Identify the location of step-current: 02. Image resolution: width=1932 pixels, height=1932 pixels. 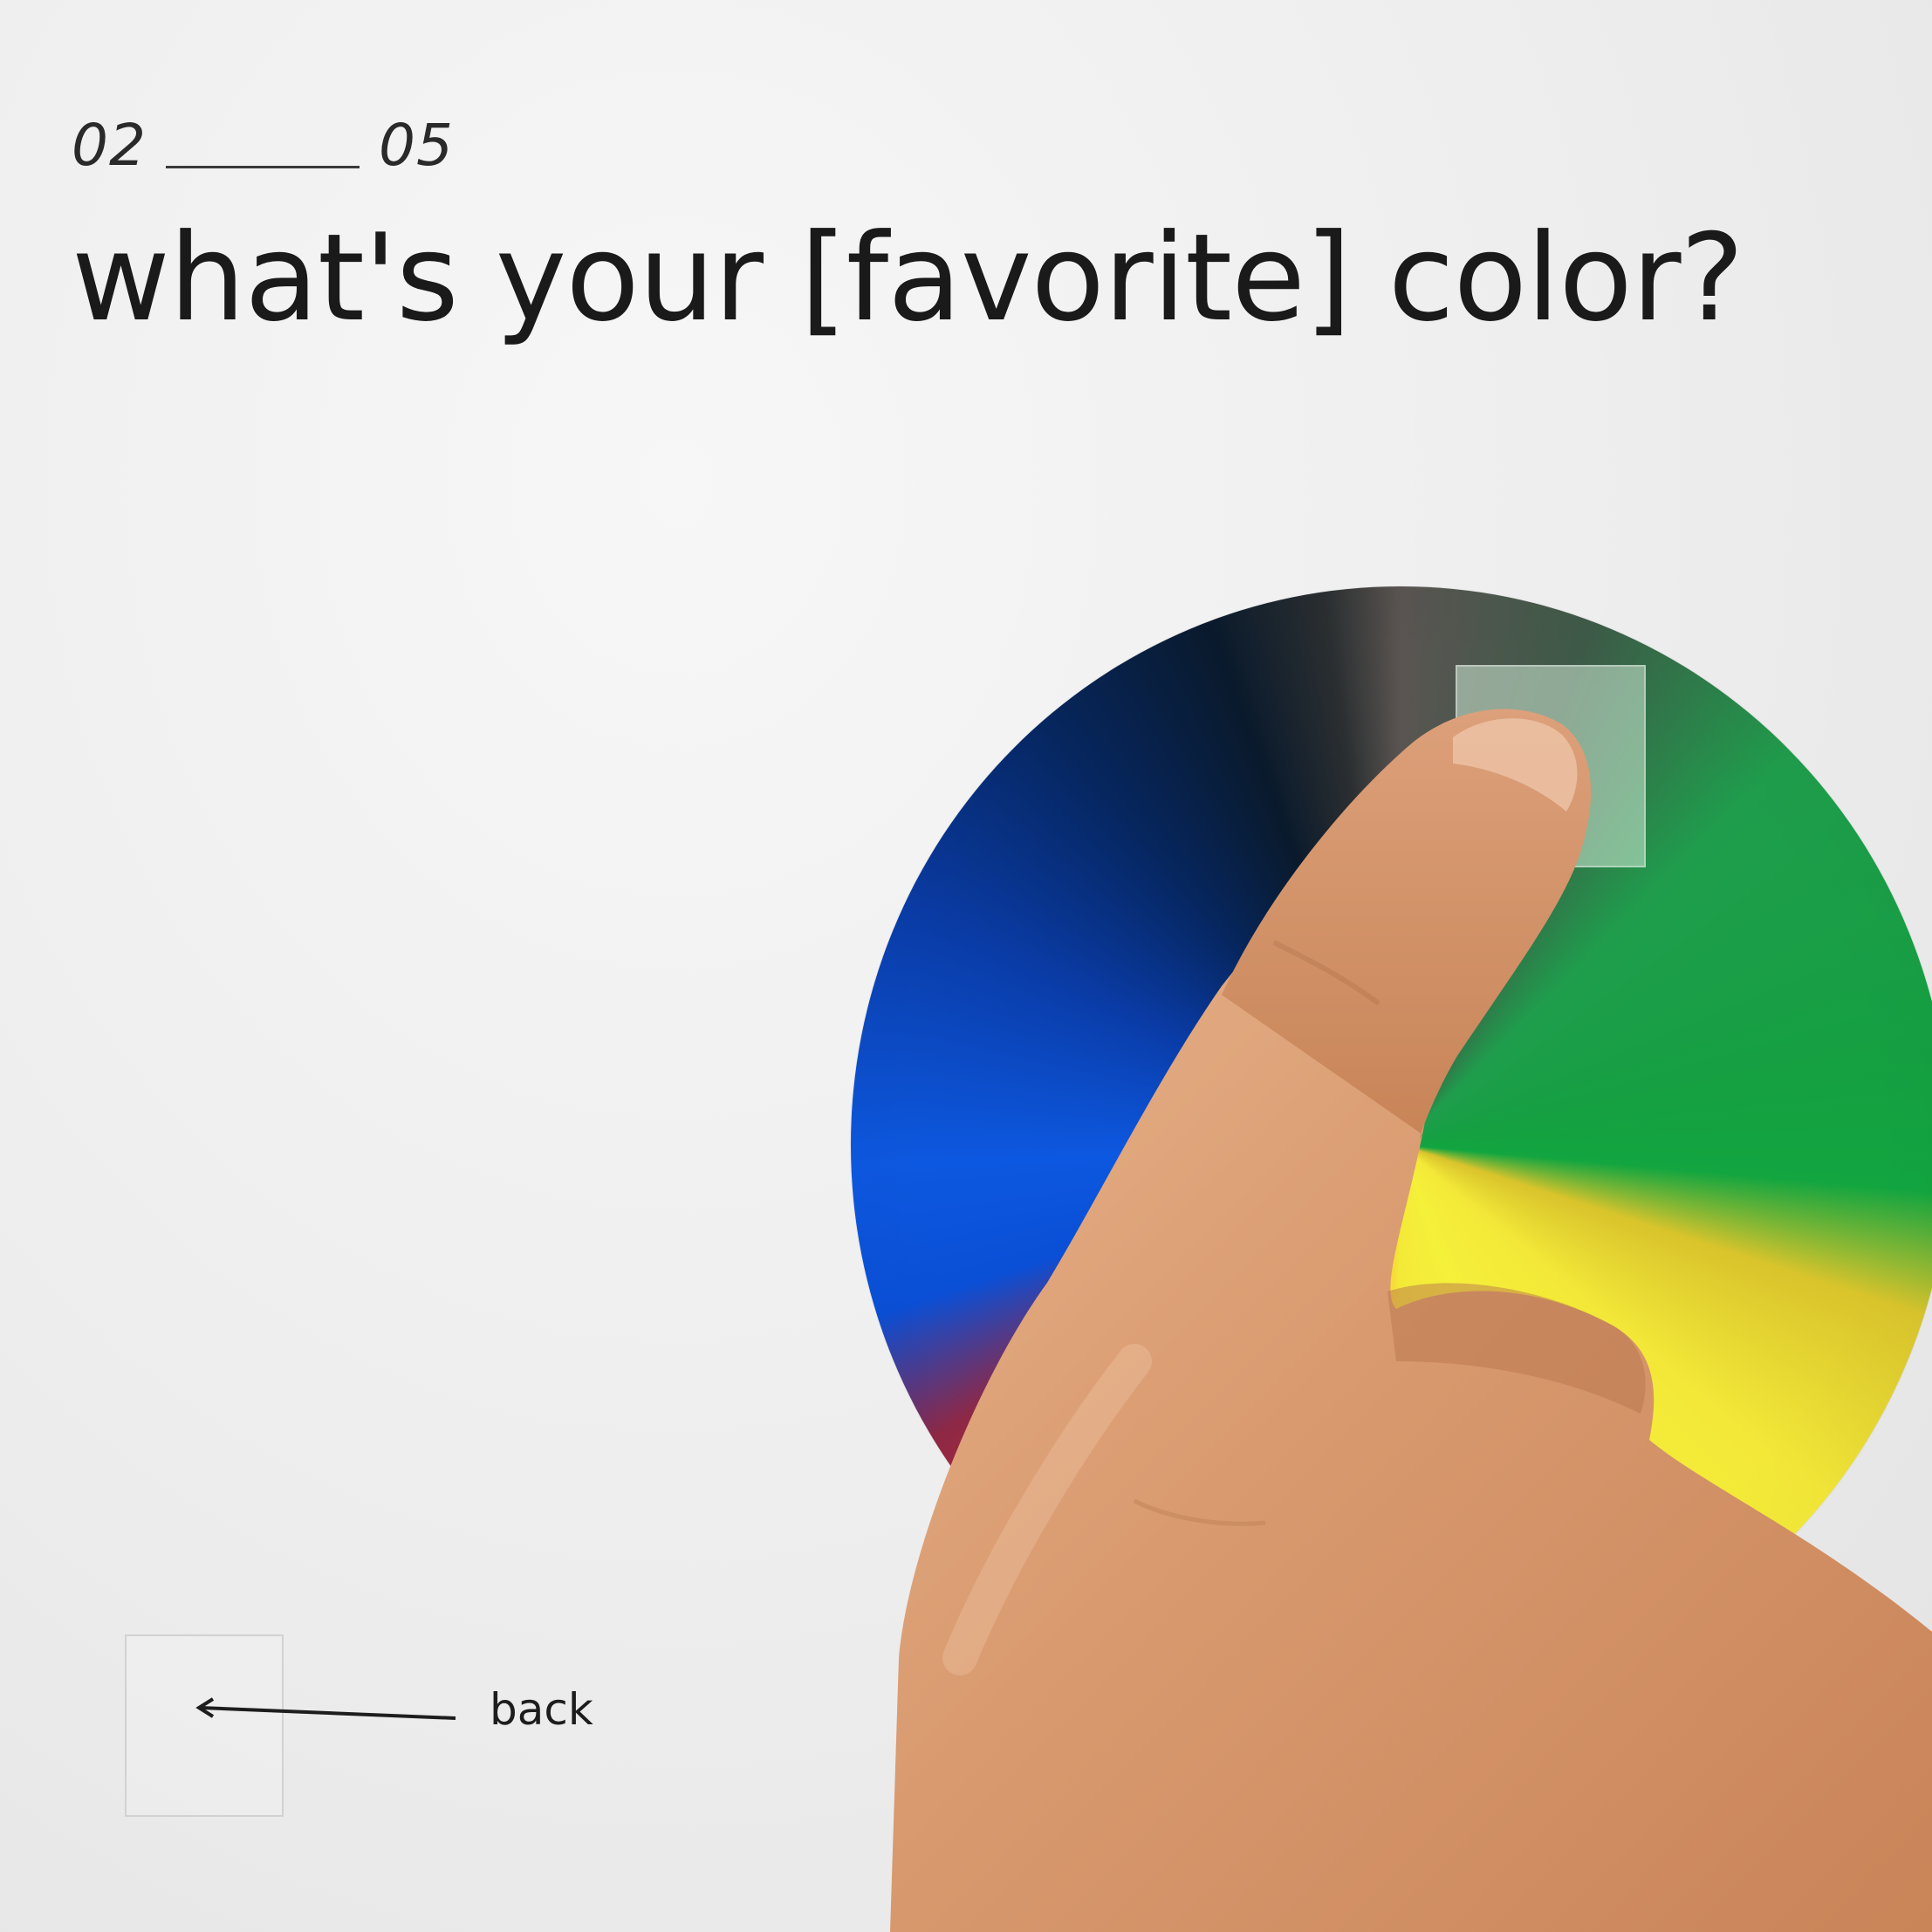
(110, 146).